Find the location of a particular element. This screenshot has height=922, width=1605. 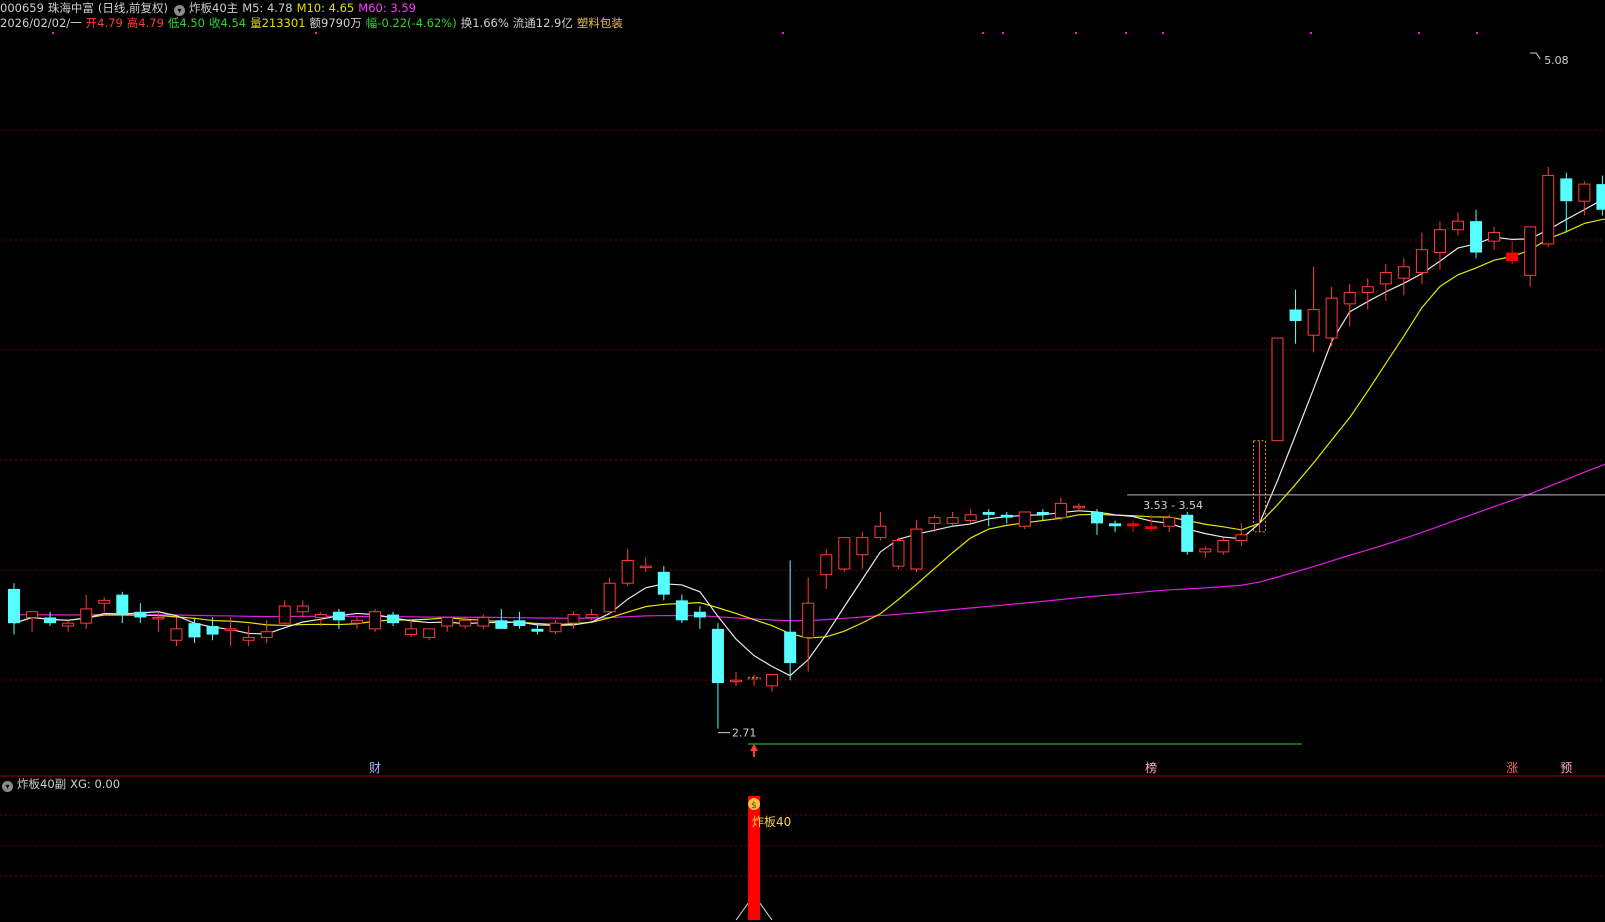

event-marker-3: 预 is located at coordinates (1566, 768).